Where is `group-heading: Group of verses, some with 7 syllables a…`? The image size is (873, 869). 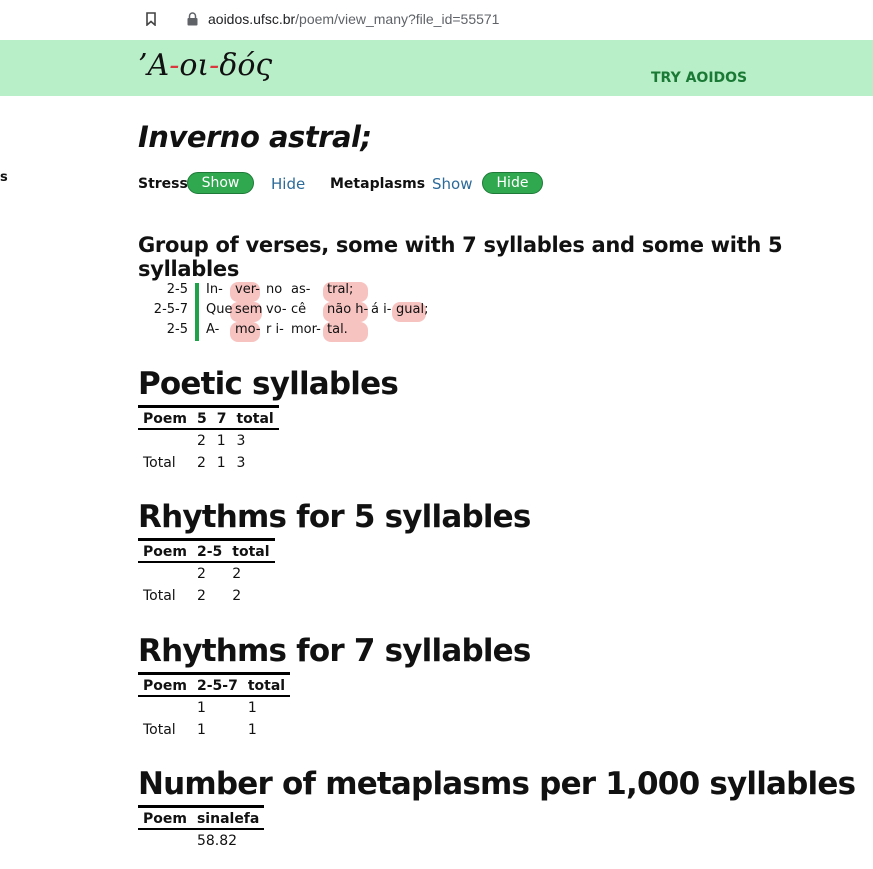
group-heading: Group of verses, some with 7 syllables a… is located at coordinates (460, 257).